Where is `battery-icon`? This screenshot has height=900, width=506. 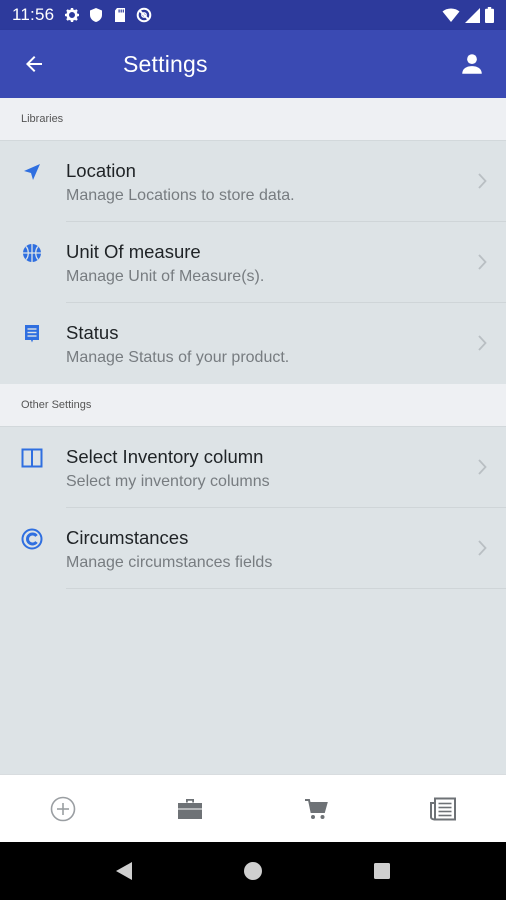 battery-icon is located at coordinates (489, 15).